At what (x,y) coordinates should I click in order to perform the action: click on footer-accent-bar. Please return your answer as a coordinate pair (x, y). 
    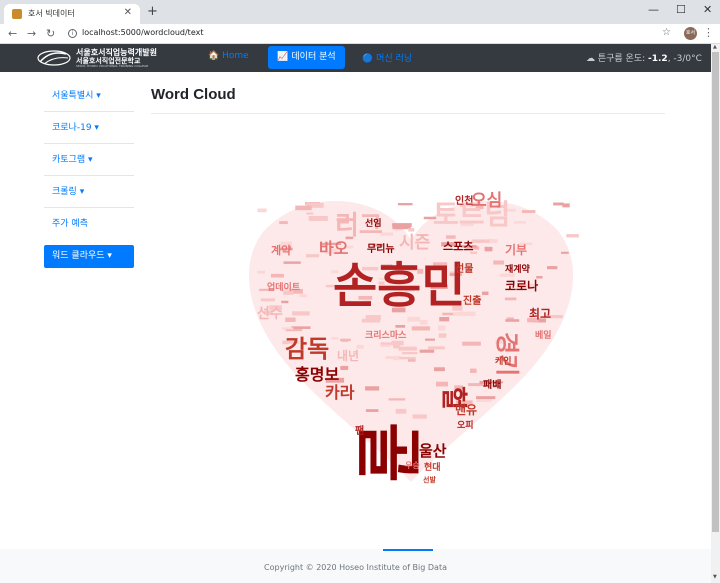
    Looking at the image, I should click on (408, 550).